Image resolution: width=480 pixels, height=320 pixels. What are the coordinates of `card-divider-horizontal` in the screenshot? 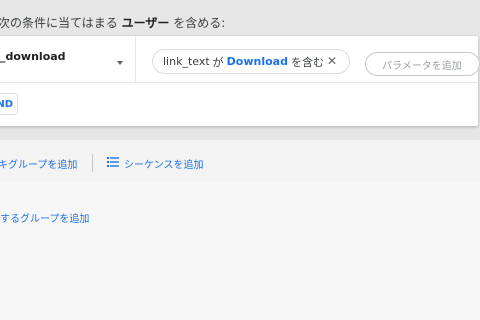 It's located at (239, 82).